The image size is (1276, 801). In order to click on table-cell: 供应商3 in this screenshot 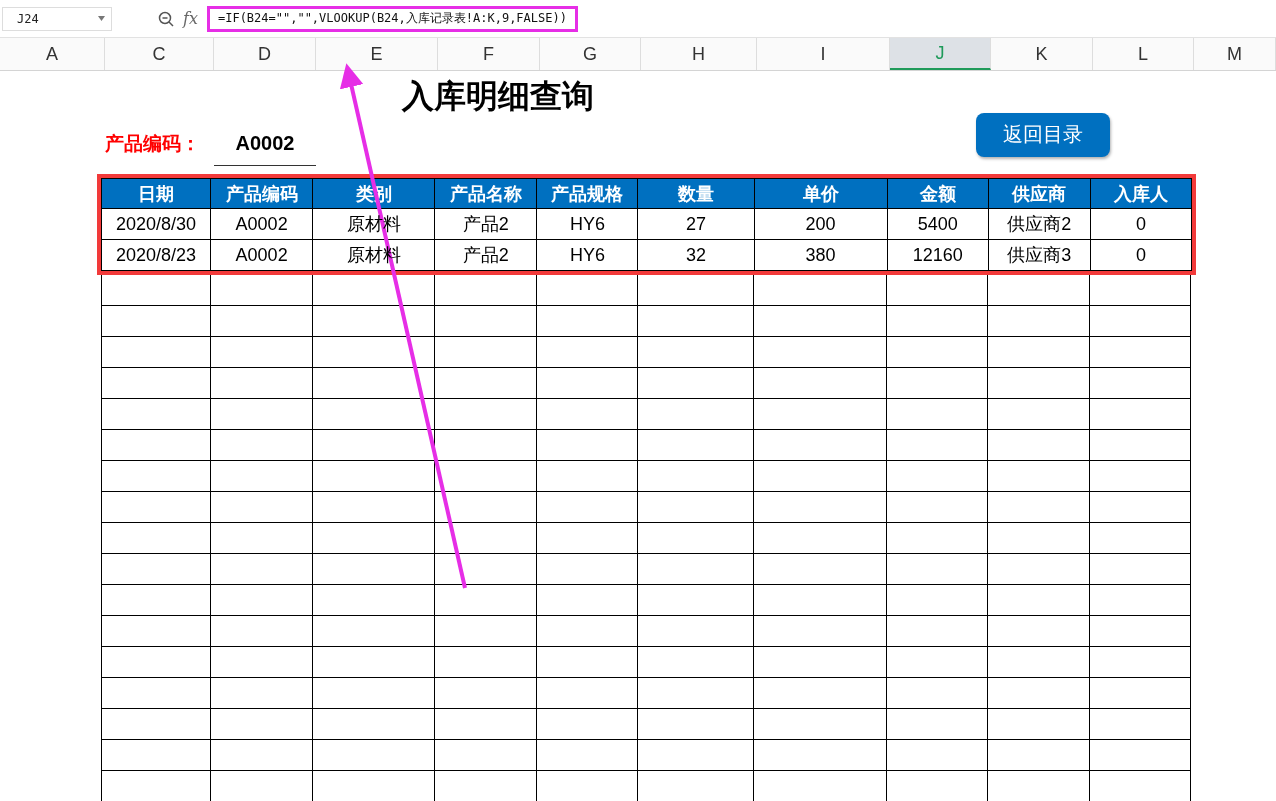, I will do `click(1039, 255)`.